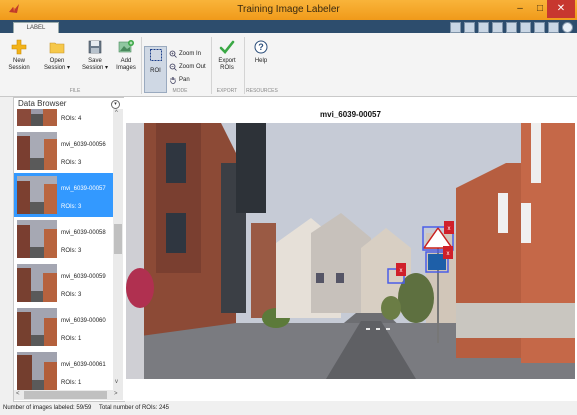 The height and width of the screenshot is (415, 577). Describe the element at coordinates (173, 67) in the screenshot. I see `zoom-out-icon` at that location.